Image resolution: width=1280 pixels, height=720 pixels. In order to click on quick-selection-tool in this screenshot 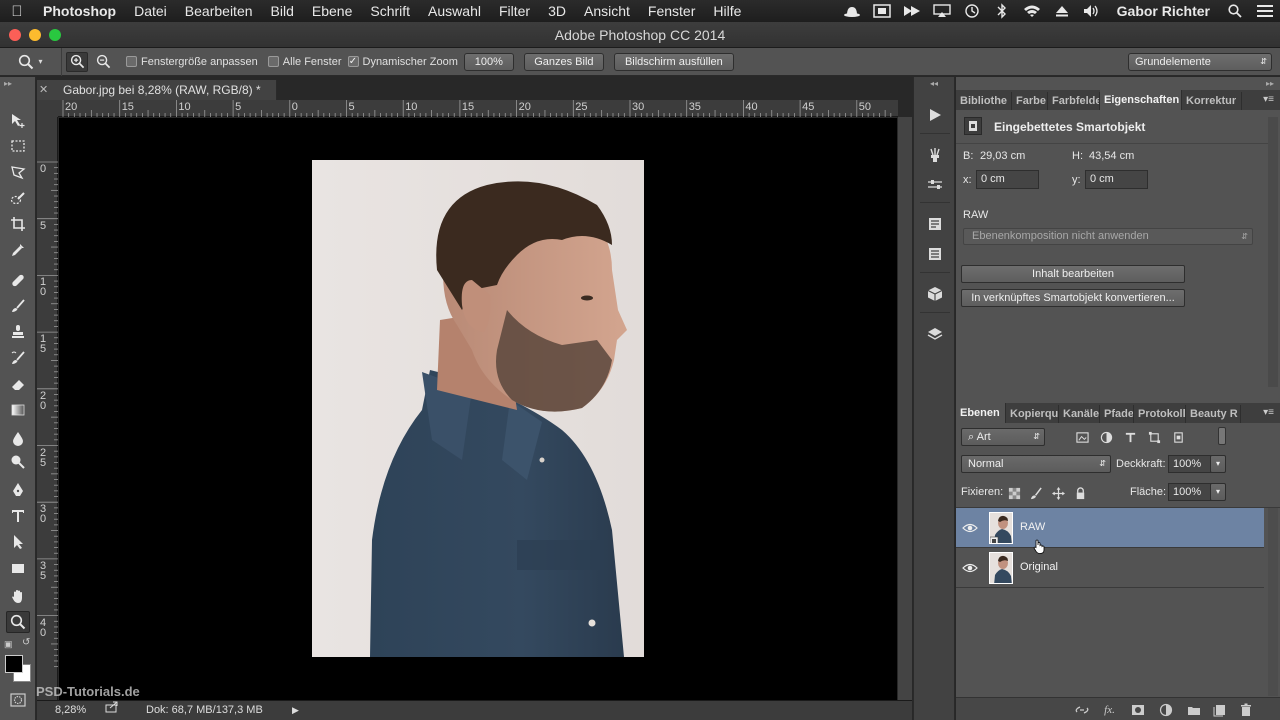, I will do `click(18, 198)`.